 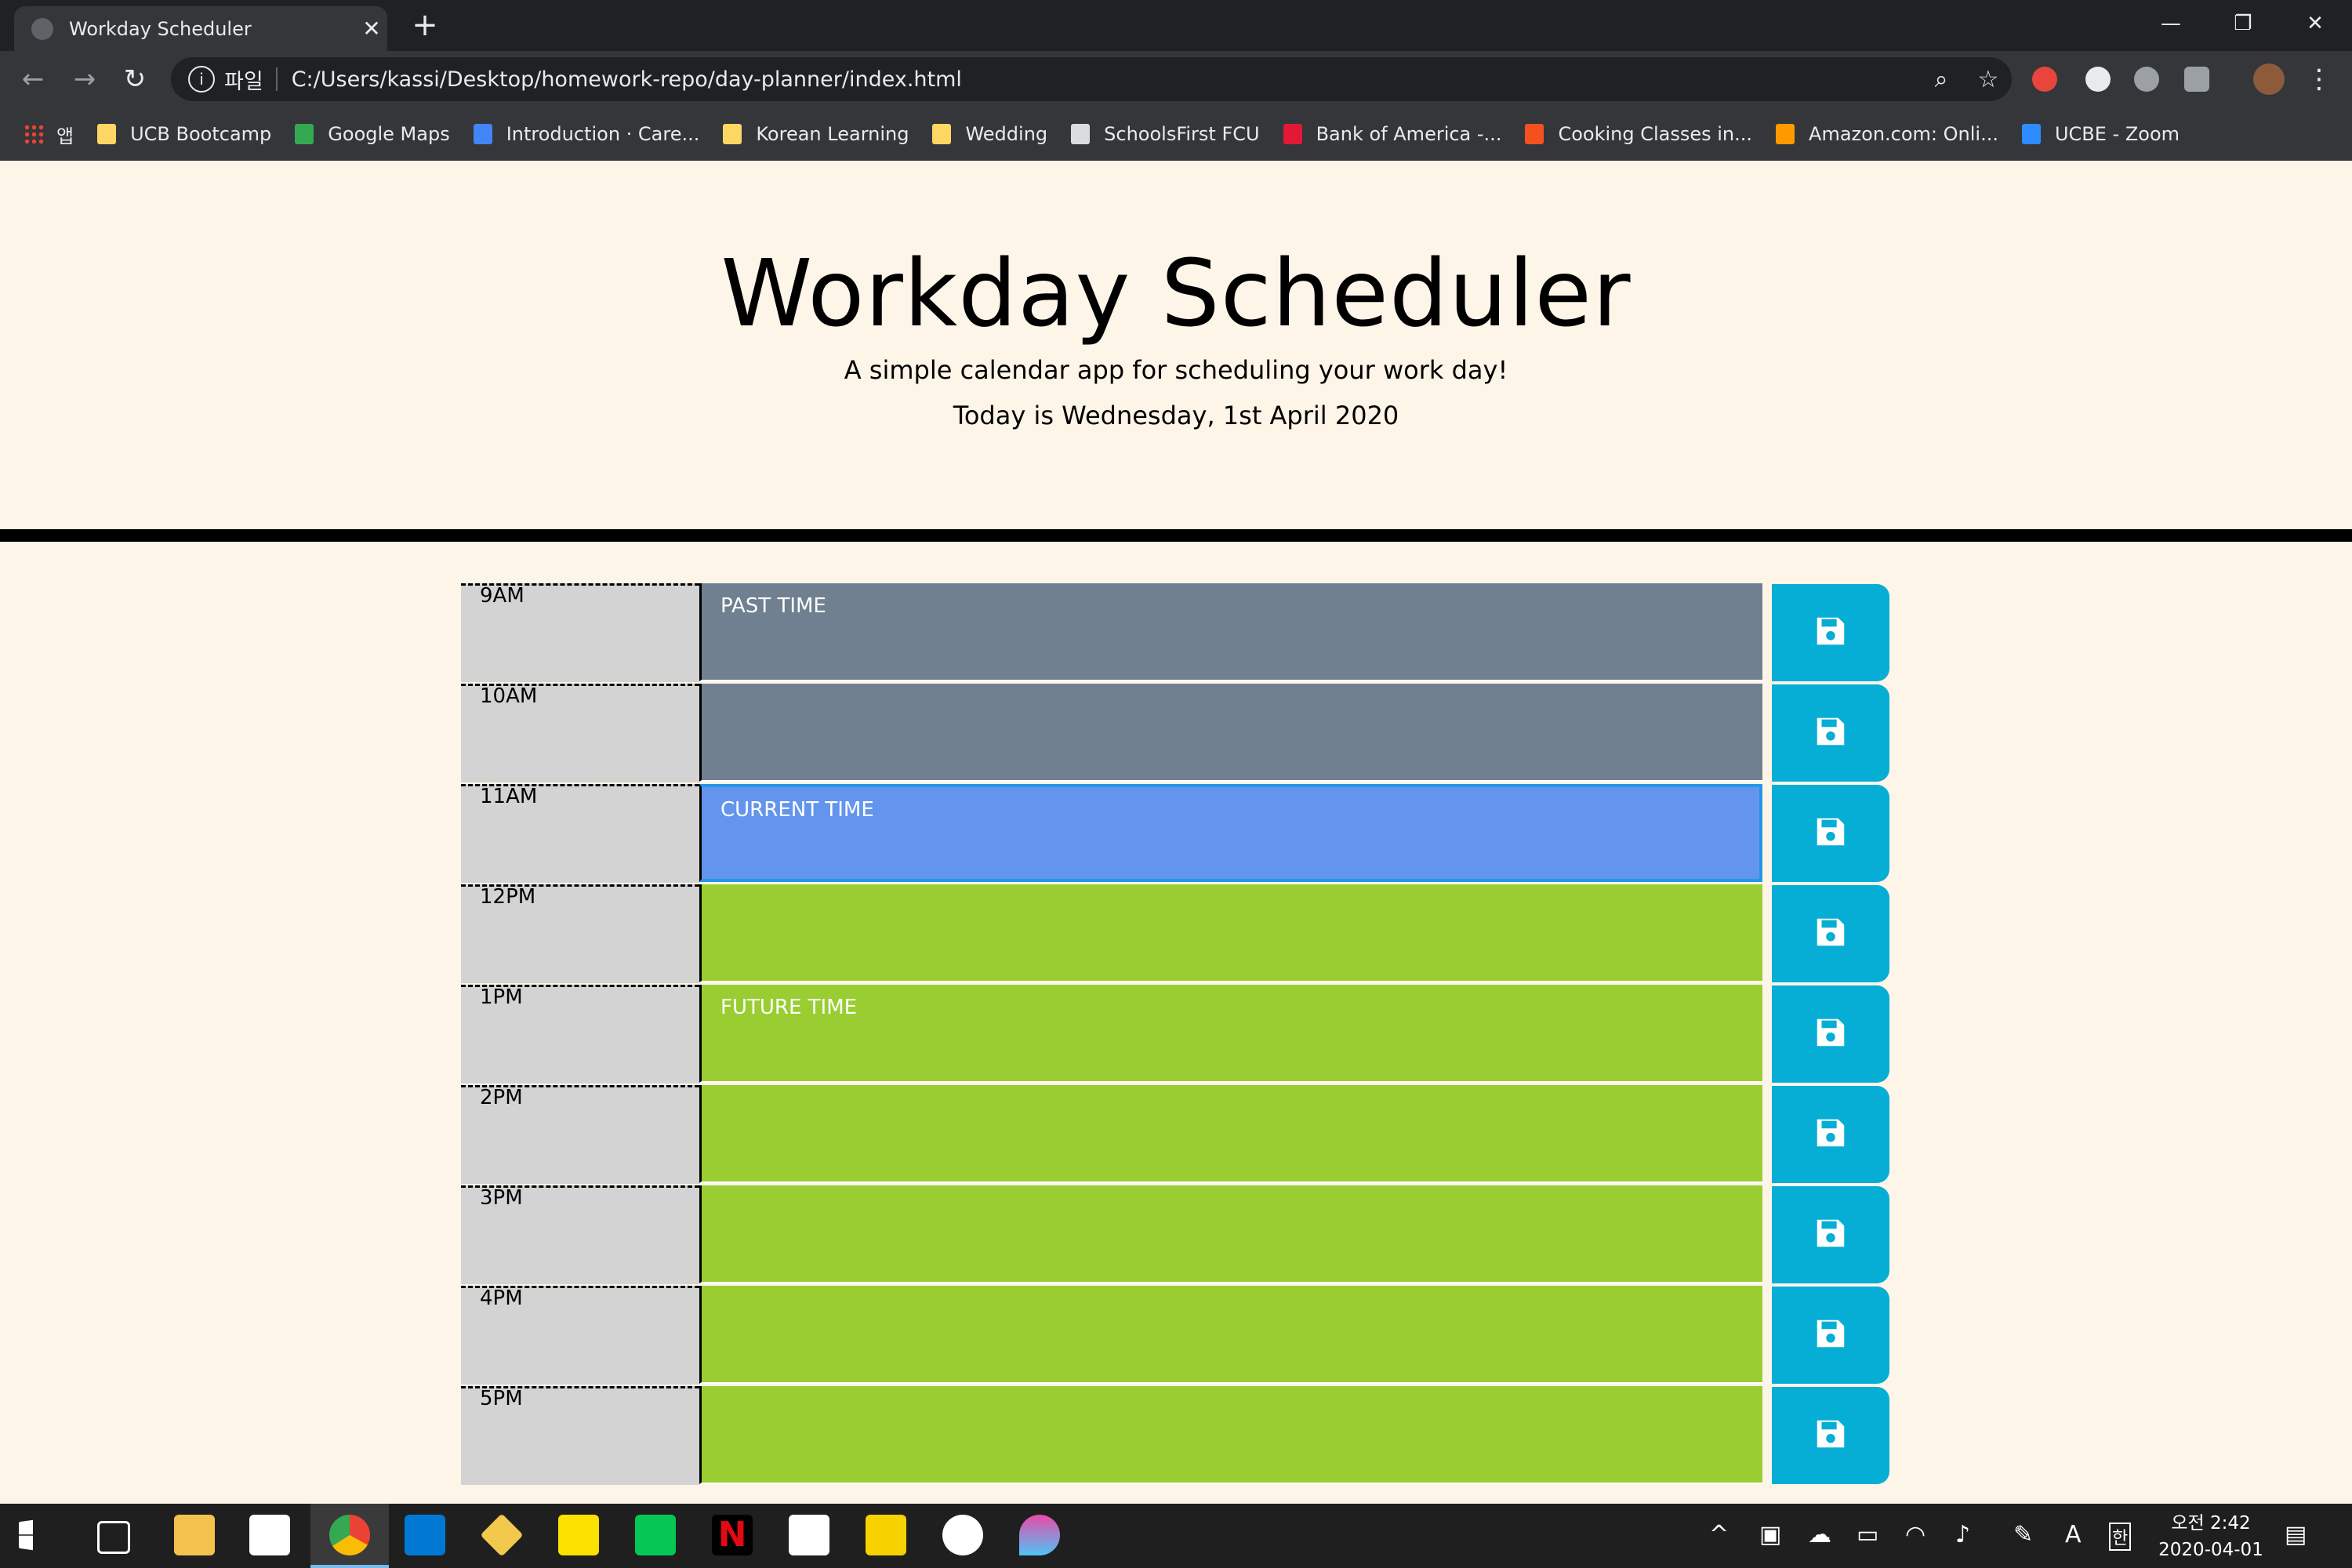 I want to click on bookmark-item: Korean Learning, so click(x=816, y=134).